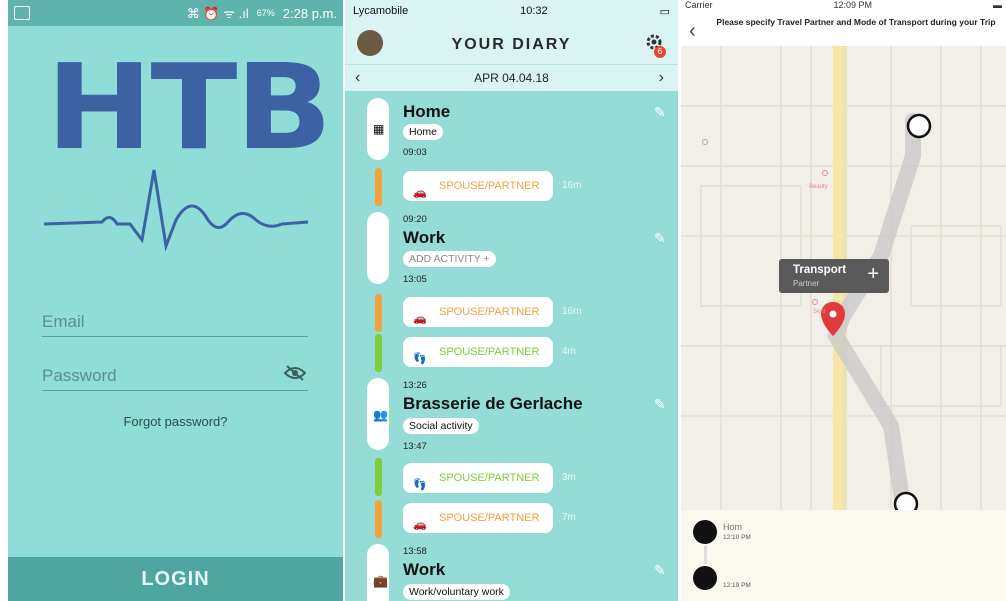 The width and height of the screenshot is (1006, 601). Describe the element at coordinates (737, 585) in the screenshot. I see `timeline-time: 12:19 PM` at that location.